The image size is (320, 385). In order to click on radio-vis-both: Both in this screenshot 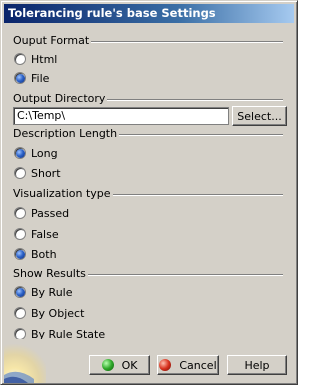, I will do `click(35, 254)`.